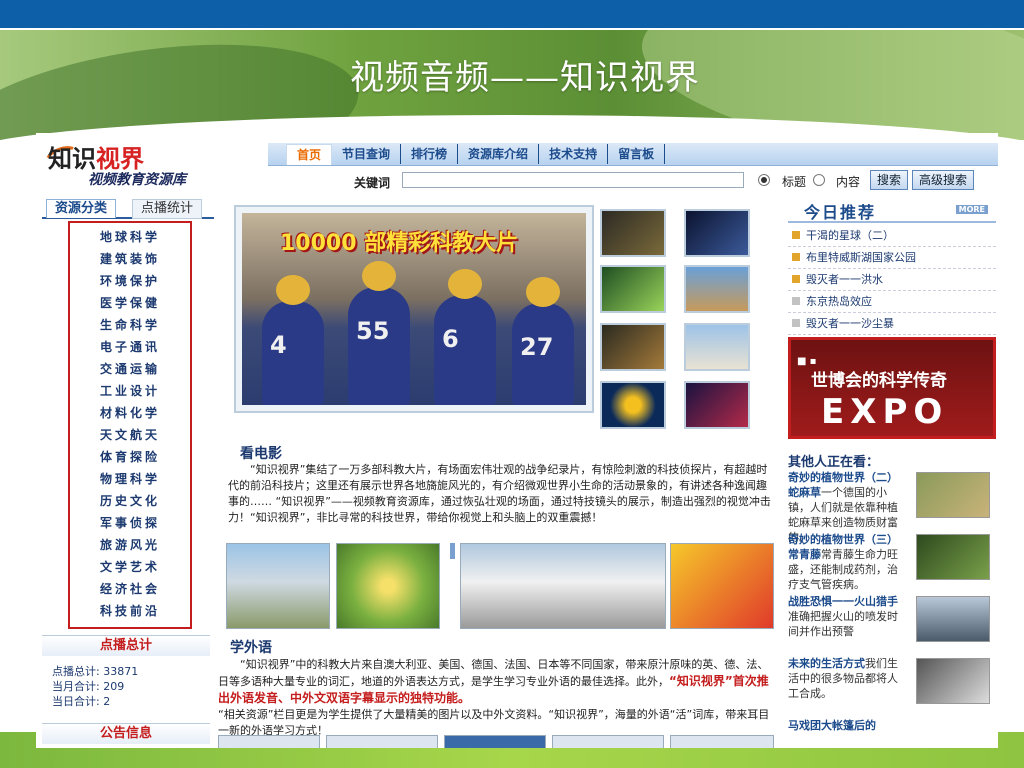 The height and width of the screenshot is (768, 1024). What do you see at coordinates (889, 180) in the screenshot?
I see `search-button: 搜索` at bounding box center [889, 180].